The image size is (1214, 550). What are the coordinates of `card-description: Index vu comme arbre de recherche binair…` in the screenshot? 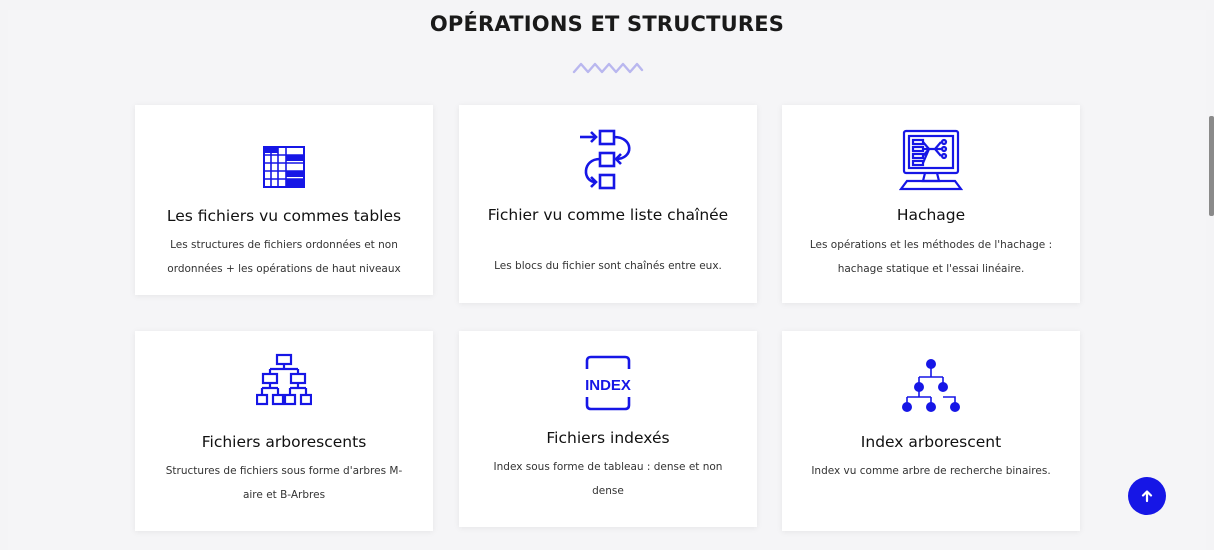 It's located at (931, 471).